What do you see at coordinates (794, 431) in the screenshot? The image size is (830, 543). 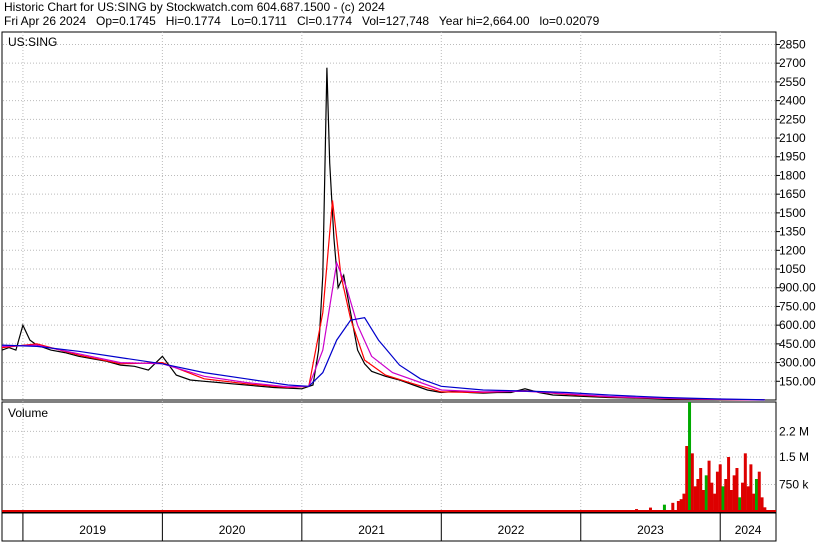 I see `volume-tick-label: 2.2 M` at bounding box center [794, 431].